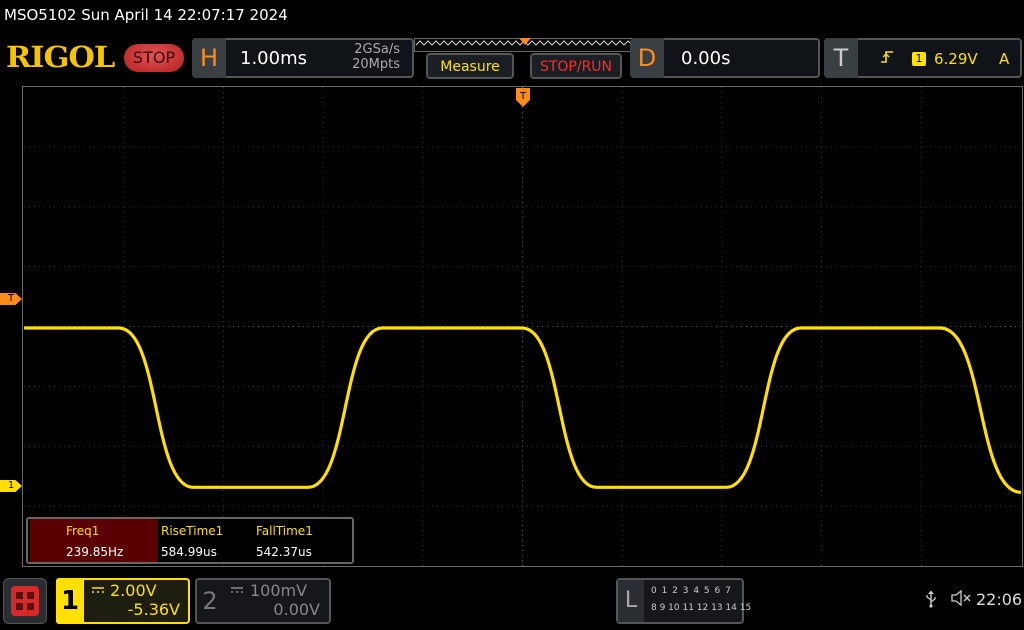  I want to click on measure-button: Measure, so click(470, 66).